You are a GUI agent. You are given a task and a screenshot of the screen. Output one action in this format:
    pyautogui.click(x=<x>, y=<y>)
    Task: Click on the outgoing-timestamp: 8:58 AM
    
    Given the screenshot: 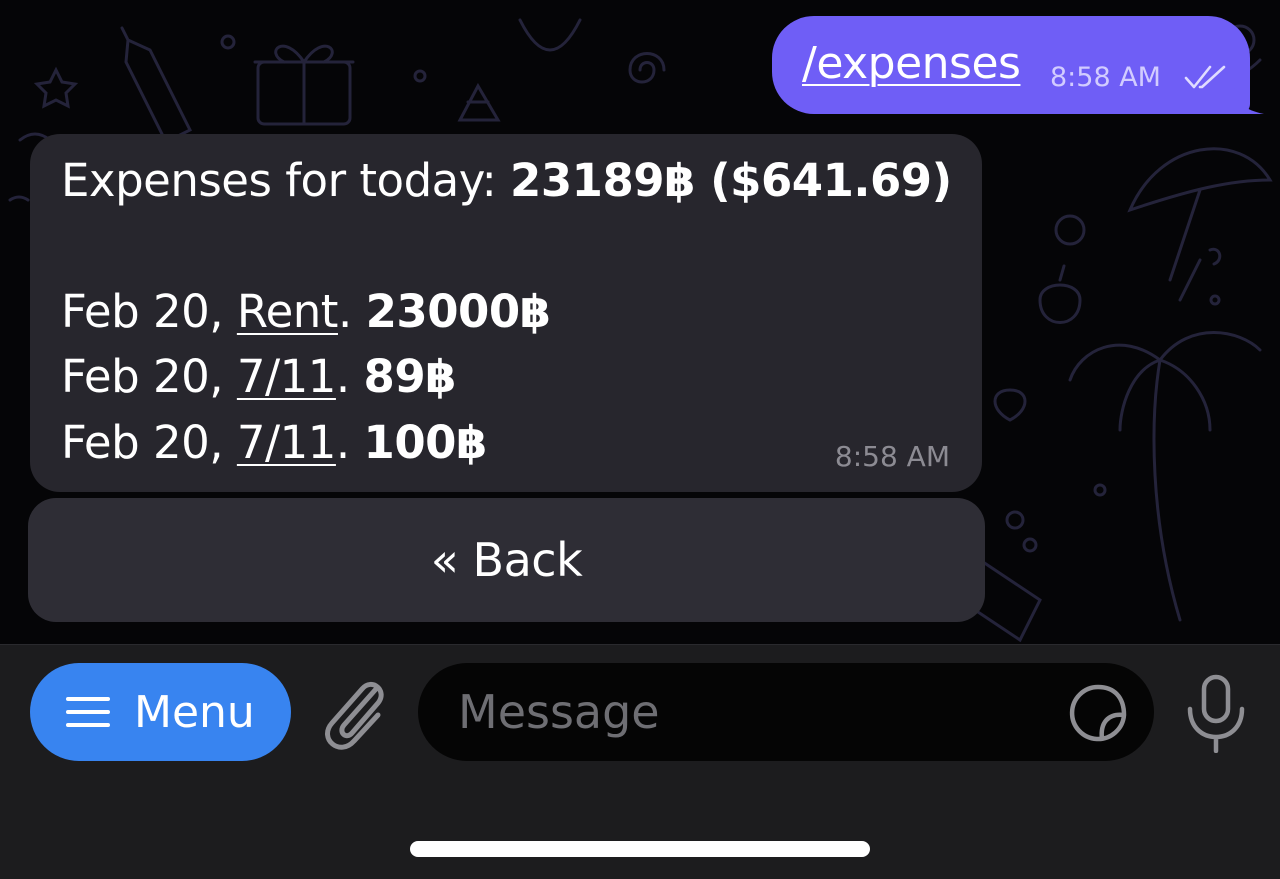 What is the action you would take?
    pyautogui.click(x=1105, y=77)
    